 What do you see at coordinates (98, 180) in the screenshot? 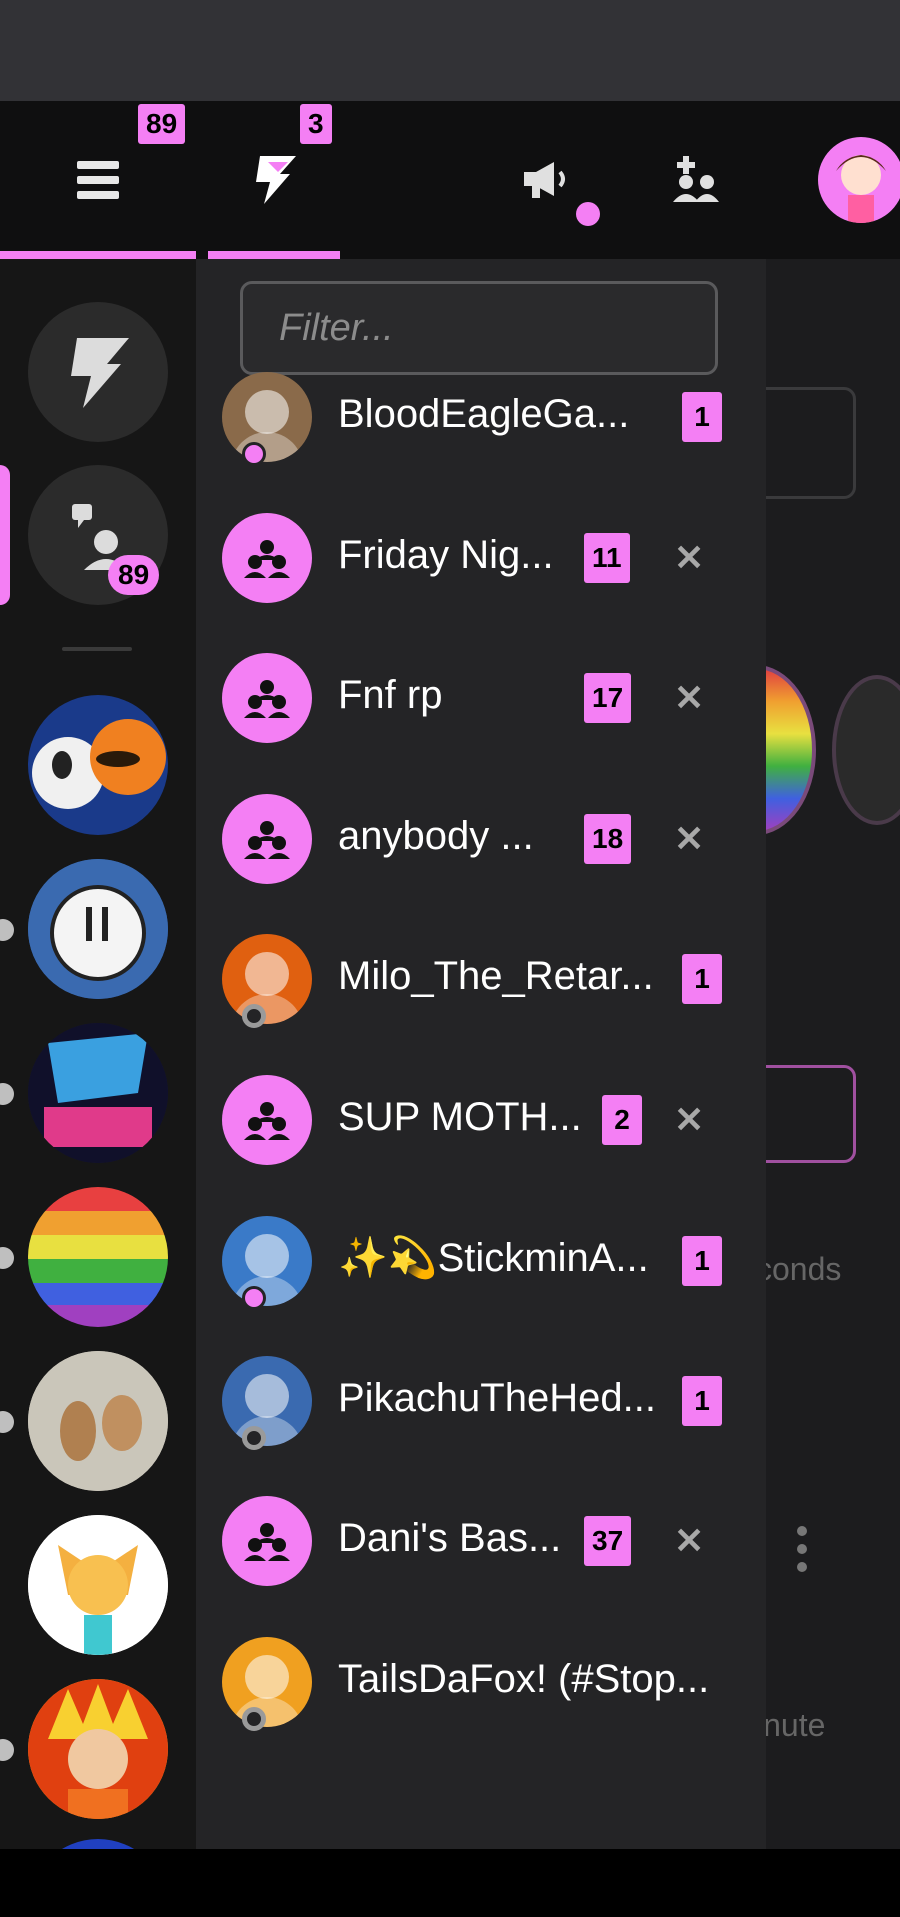
I see `hamburger-icon` at bounding box center [98, 180].